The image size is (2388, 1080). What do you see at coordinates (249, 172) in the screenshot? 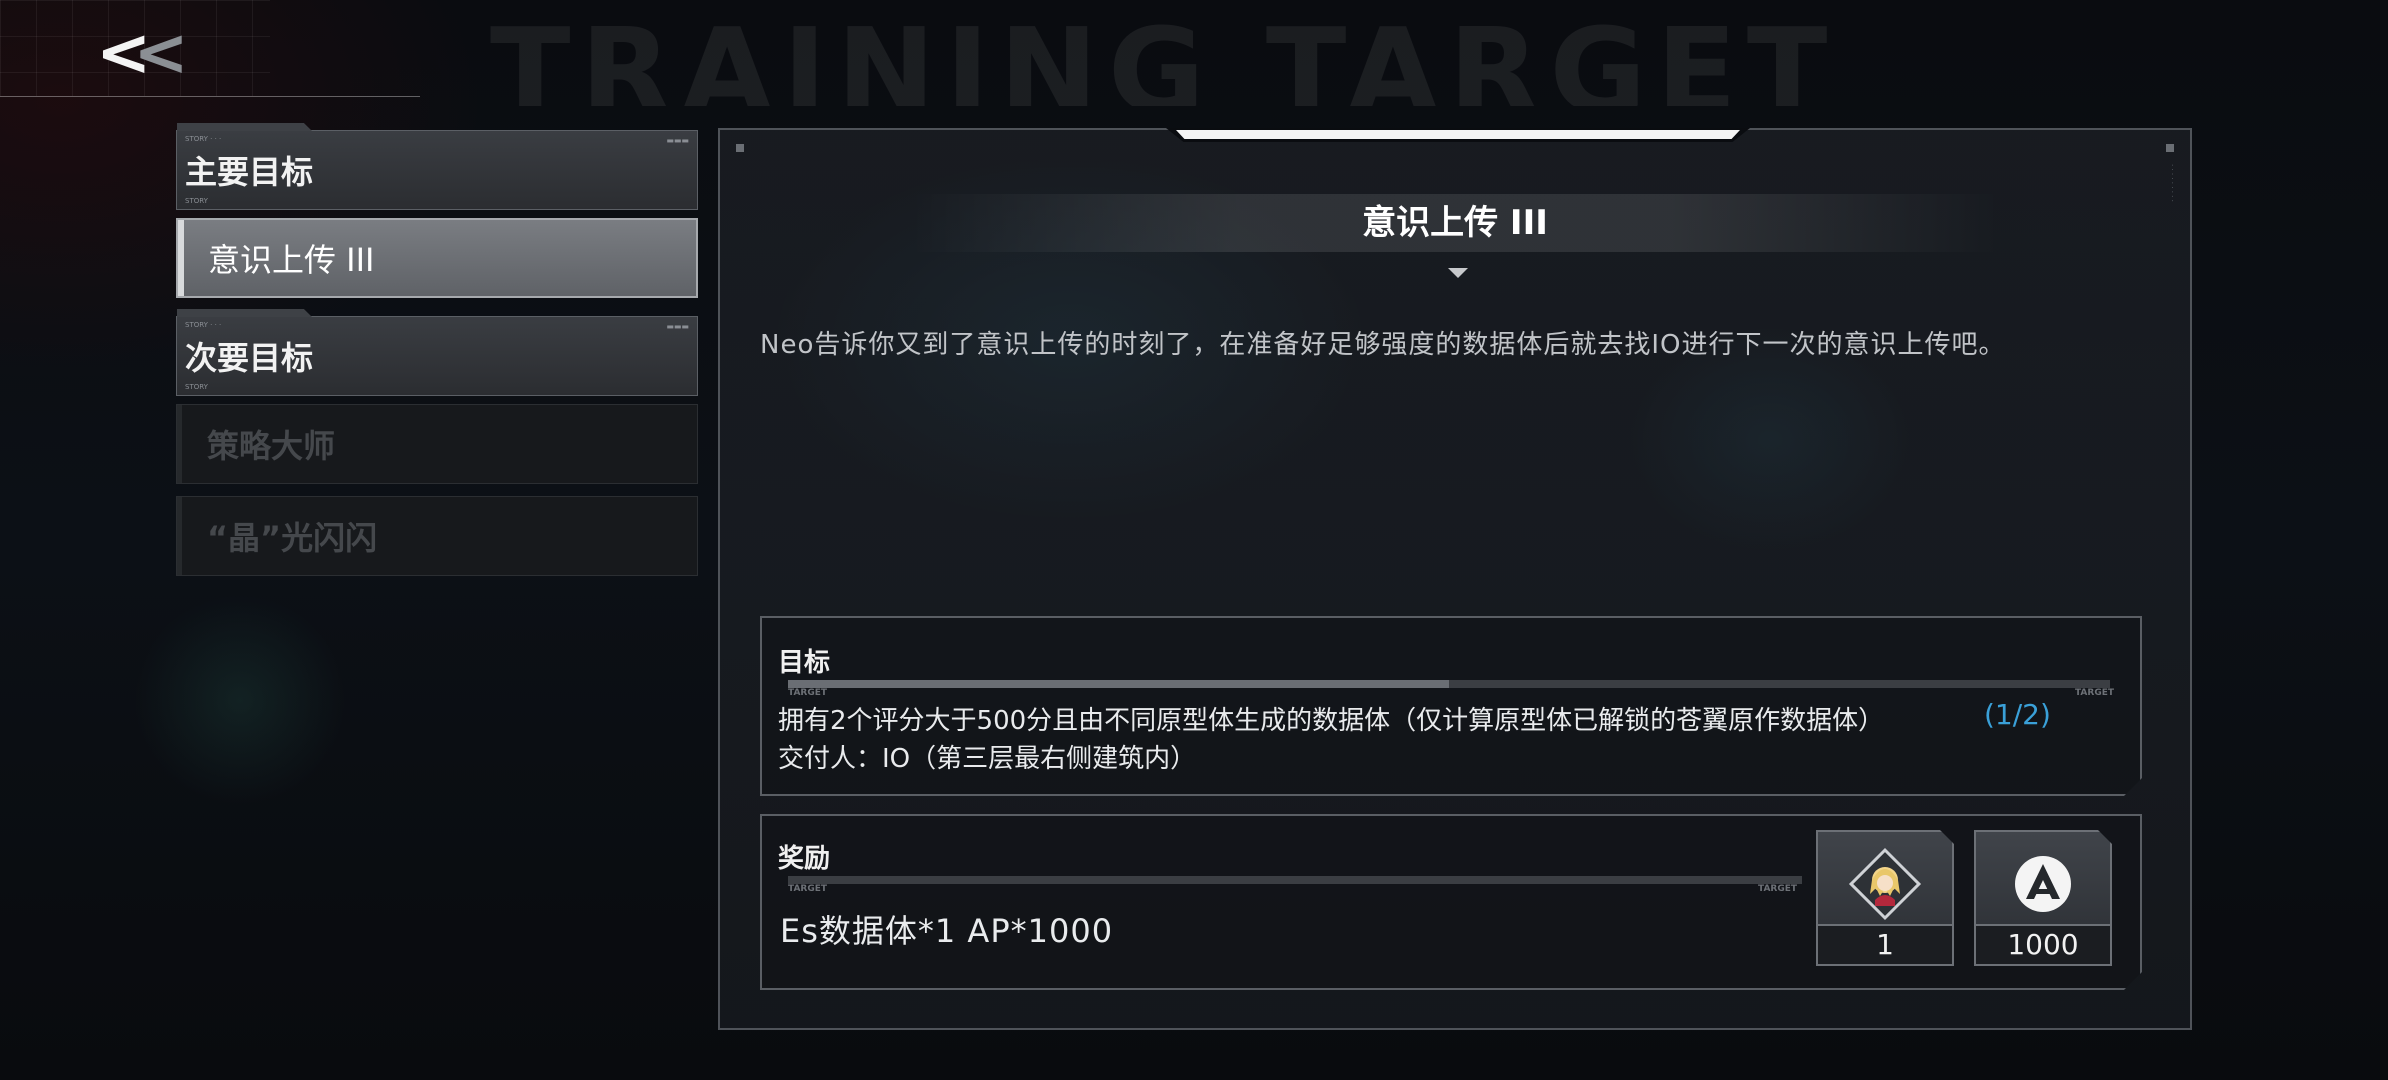
I see `sidebar-item-label: 主要目标` at bounding box center [249, 172].